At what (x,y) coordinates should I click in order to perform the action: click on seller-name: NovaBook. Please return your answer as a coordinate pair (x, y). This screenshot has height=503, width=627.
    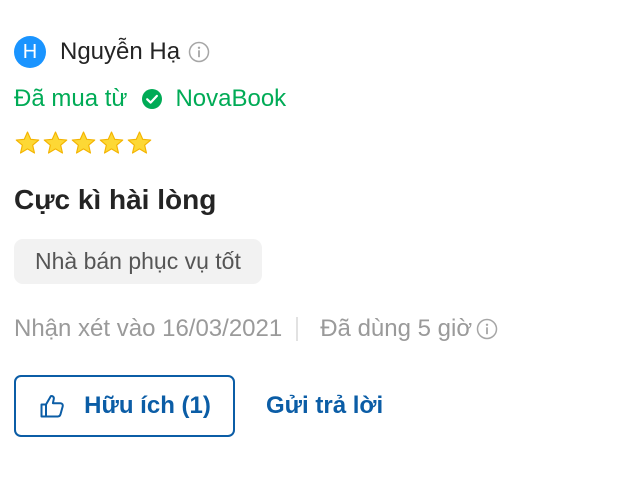
    Looking at the image, I should click on (231, 98).